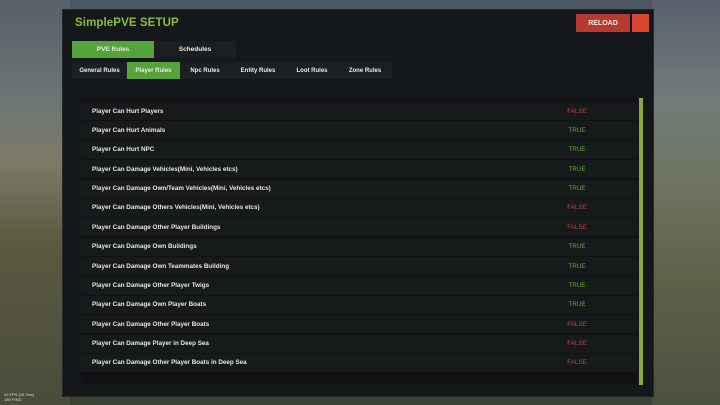  I want to click on rule-row: Player Can Hurt NPC TRUE, so click(359, 149).